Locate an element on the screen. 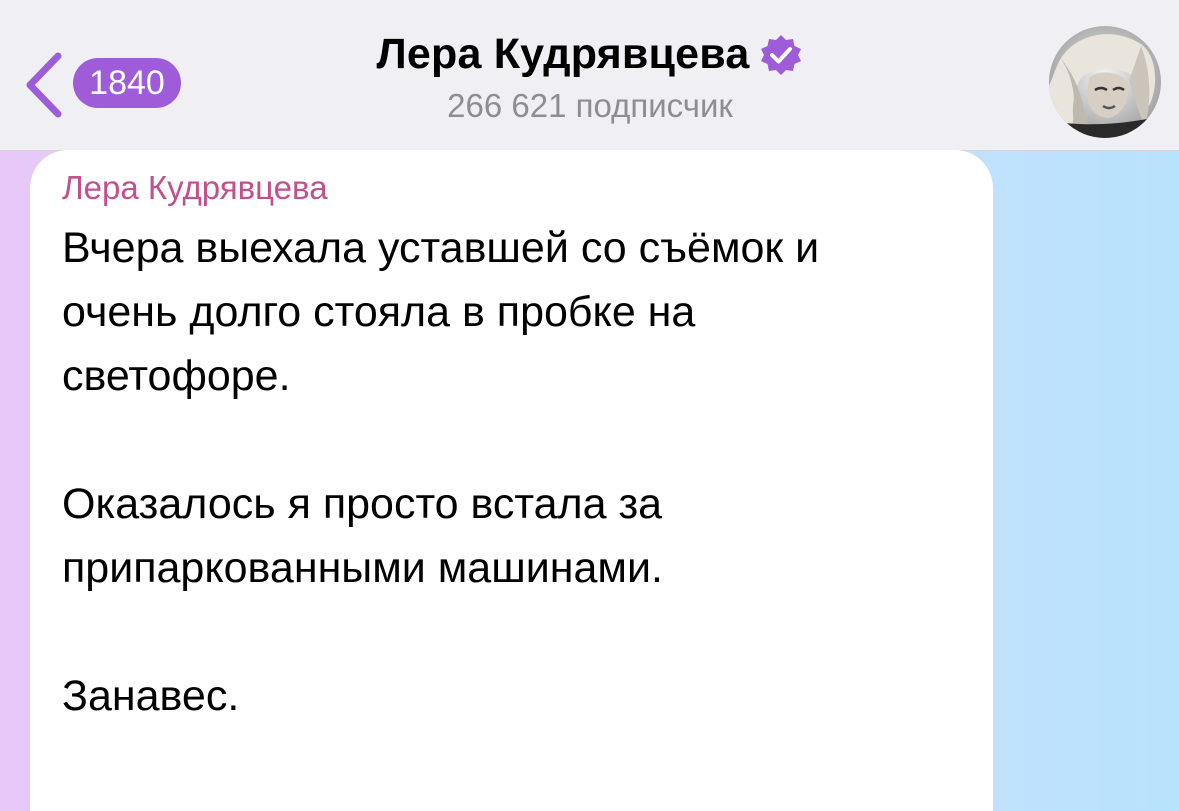 This screenshot has width=1179, height=811. avatar-photo-icon is located at coordinates (1105, 82).